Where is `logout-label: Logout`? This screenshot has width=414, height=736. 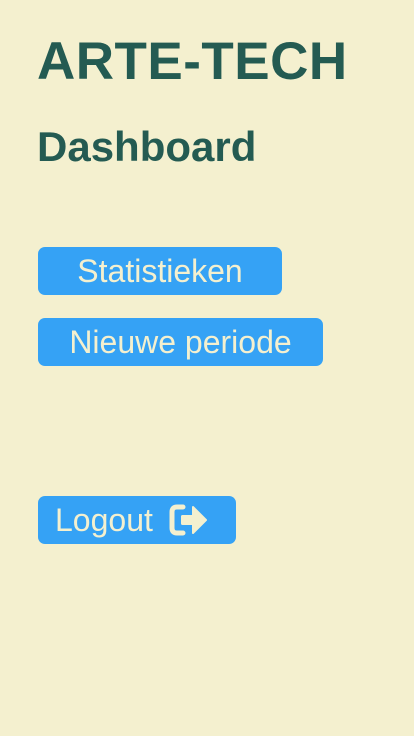
logout-label: Logout is located at coordinates (104, 520).